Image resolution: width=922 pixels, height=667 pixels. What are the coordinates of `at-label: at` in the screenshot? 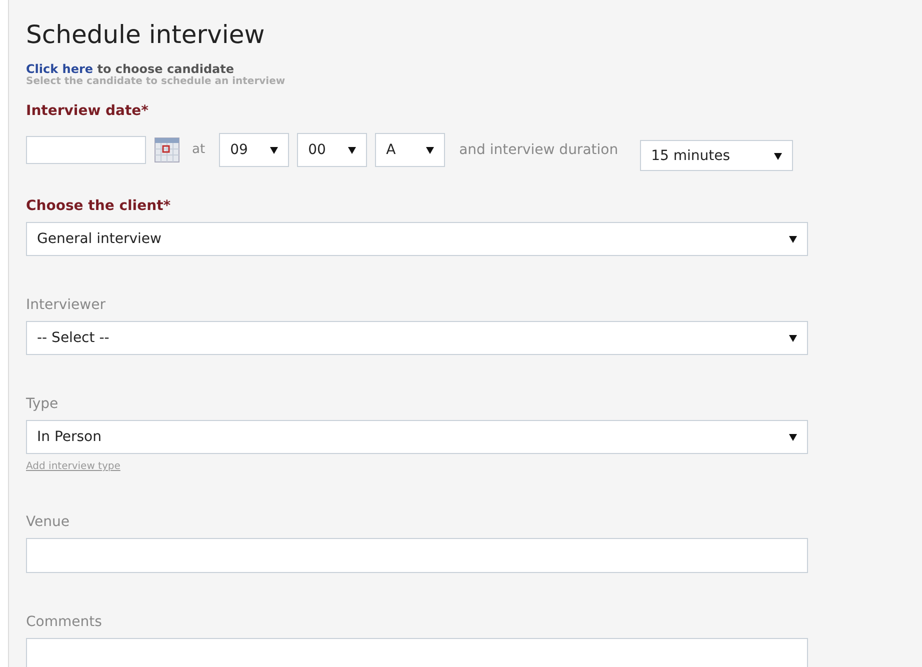 It's located at (199, 149).